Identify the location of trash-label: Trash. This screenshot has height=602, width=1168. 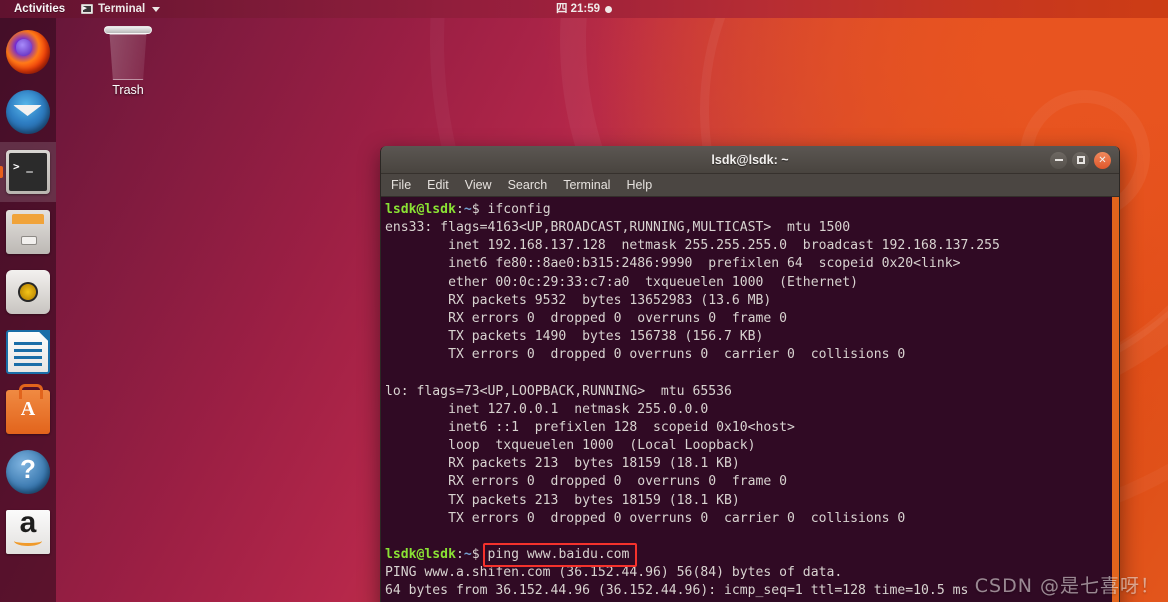
(128, 90).